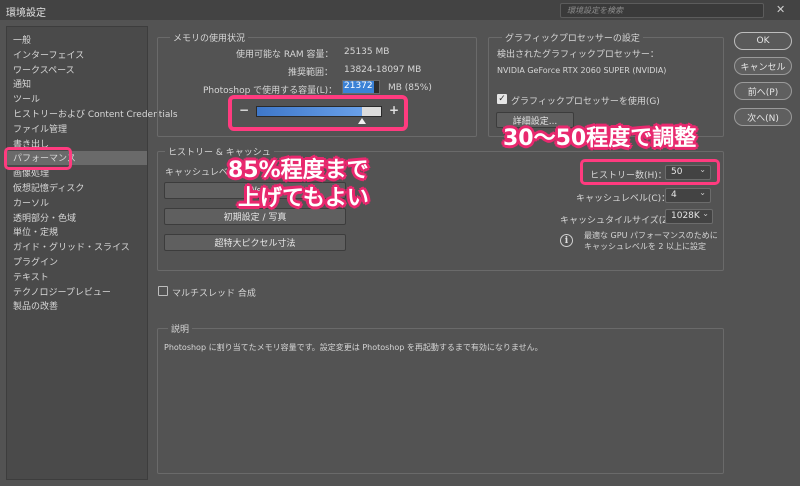  I want to click on sidebar-item: ツール, so click(26, 99).